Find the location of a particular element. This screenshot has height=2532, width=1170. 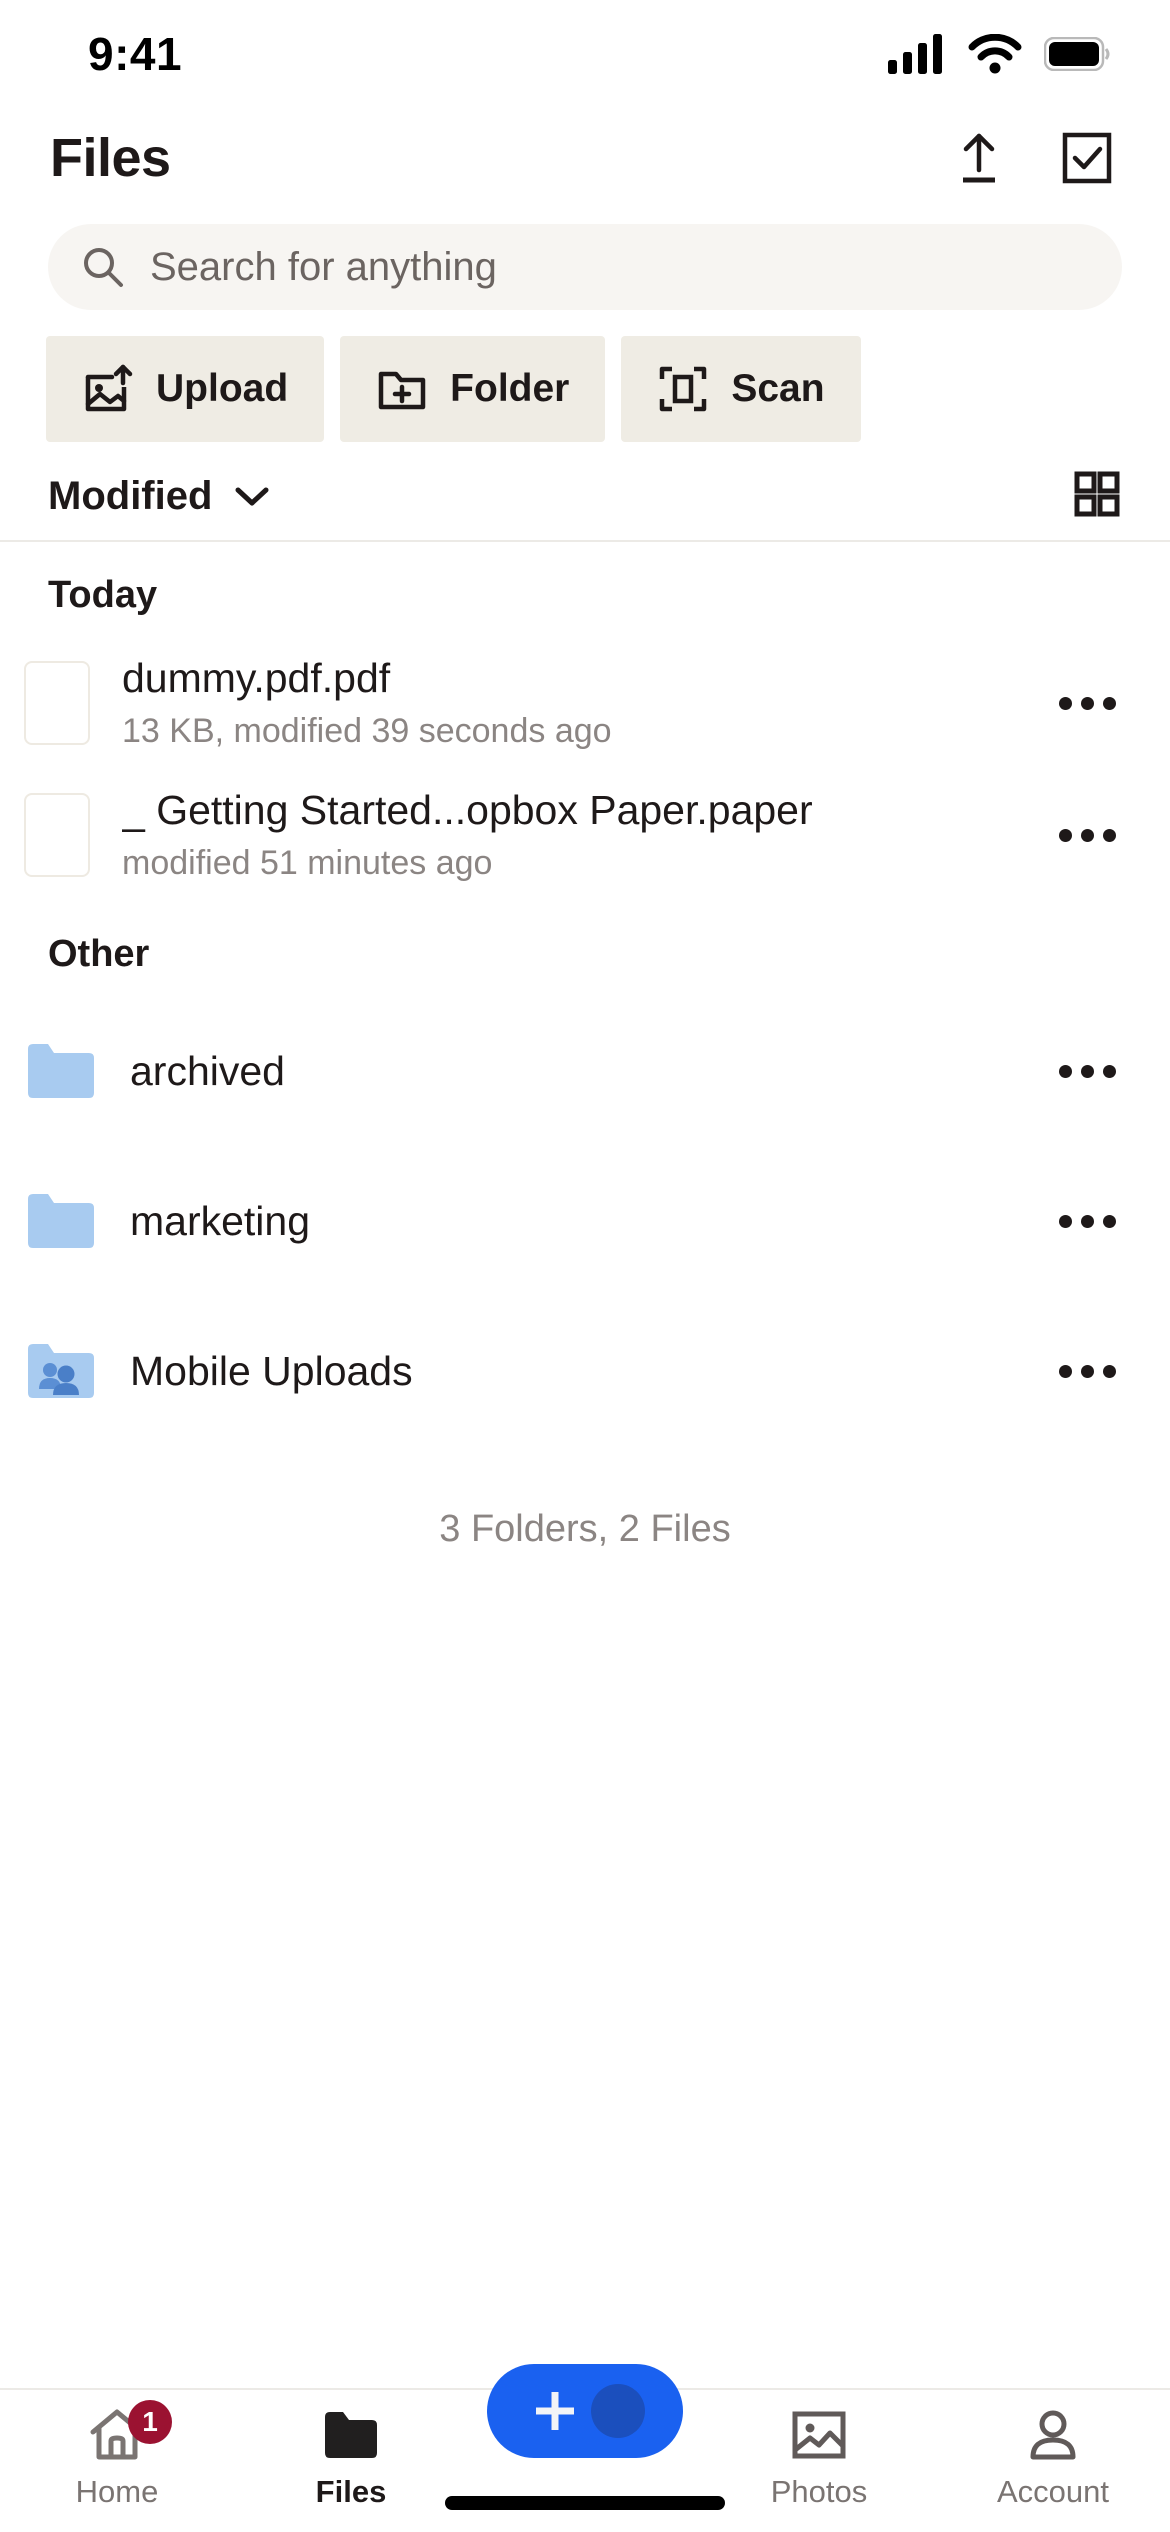

chevron-down-icon is located at coordinates (252, 496).